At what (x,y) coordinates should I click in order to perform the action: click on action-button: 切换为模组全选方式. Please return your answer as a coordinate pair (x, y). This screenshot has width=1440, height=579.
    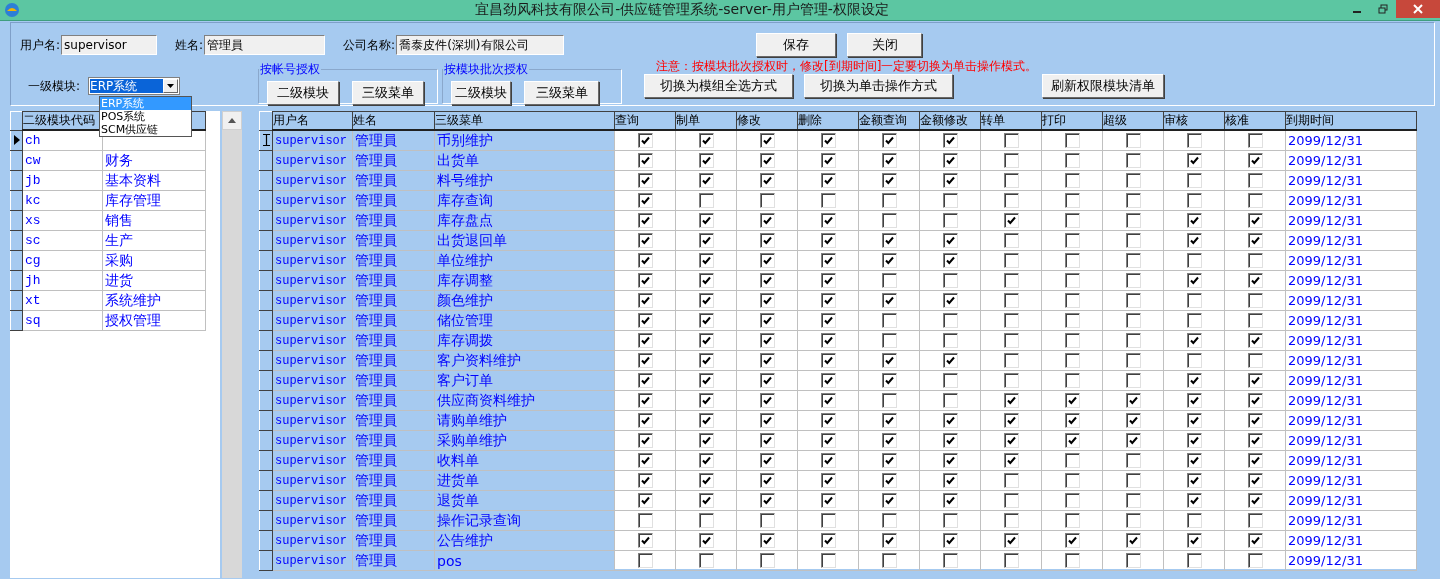
    Looking at the image, I should click on (719, 86).